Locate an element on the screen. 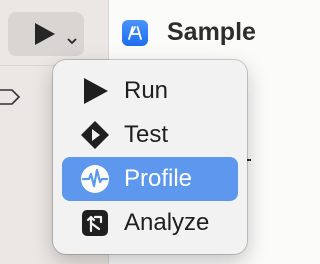  analyze-icon is located at coordinates (95, 223).